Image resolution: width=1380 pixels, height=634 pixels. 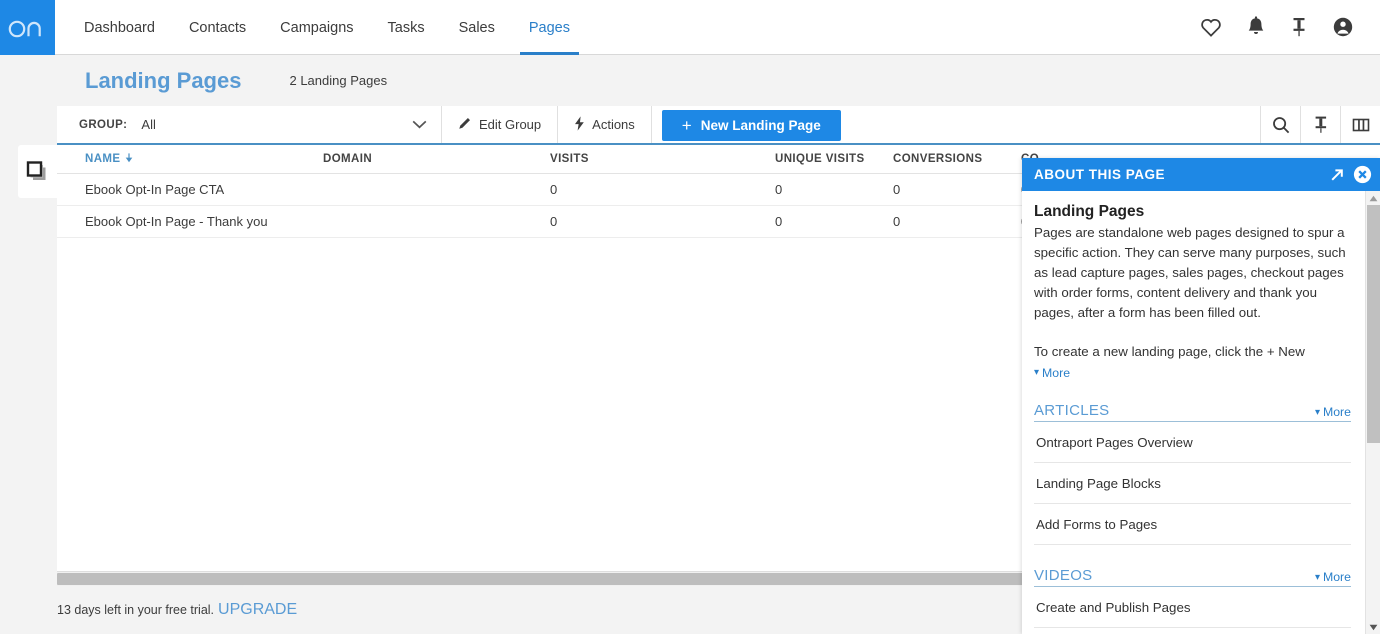 I want to click on section-title: VIDEOS, so click(x=1063, y=575).